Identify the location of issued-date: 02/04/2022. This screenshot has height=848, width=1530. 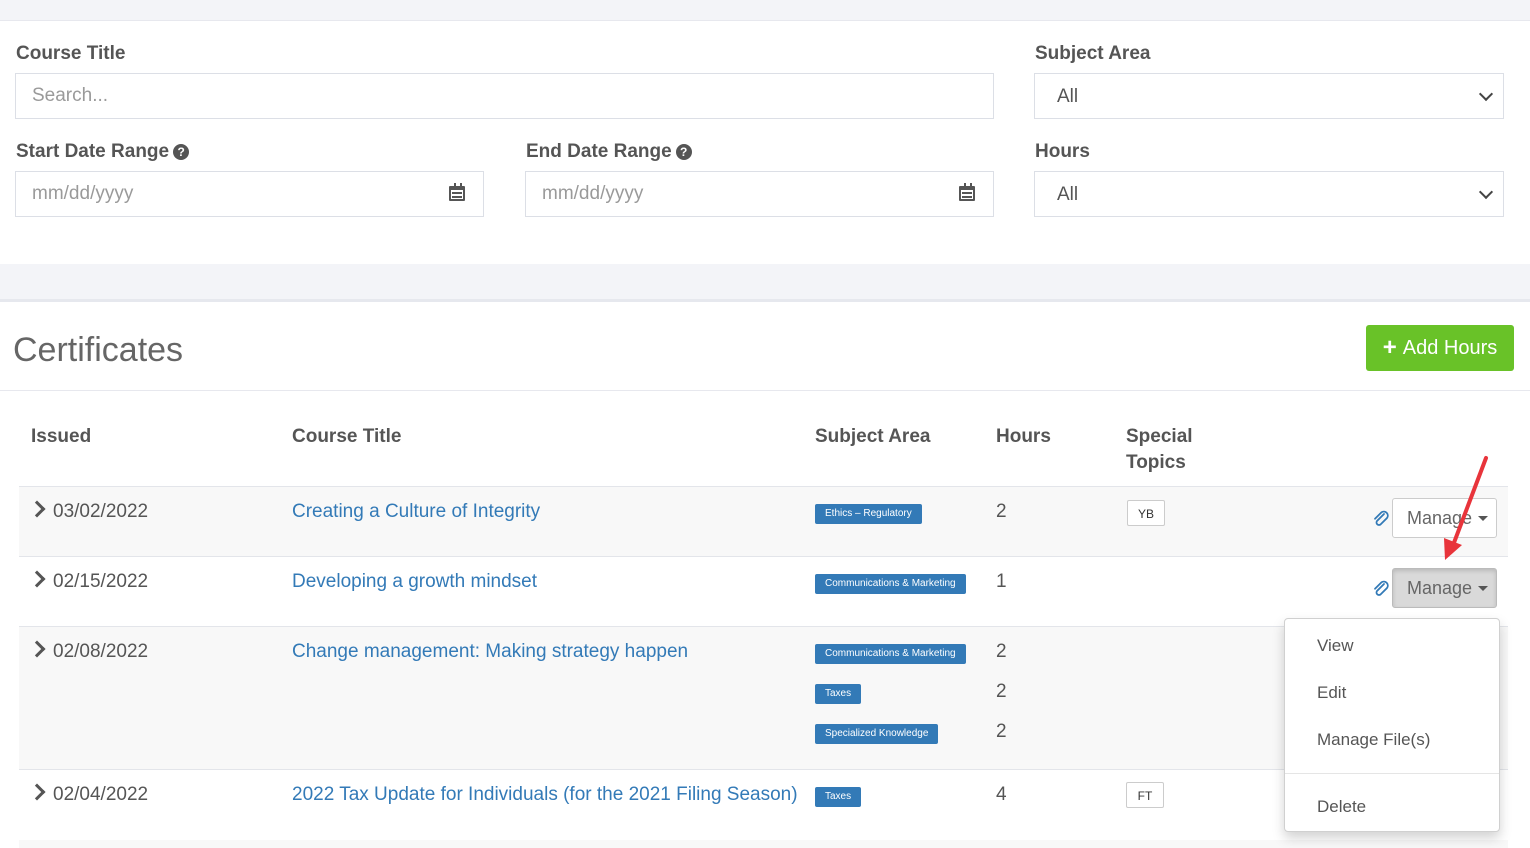
(101, 794).